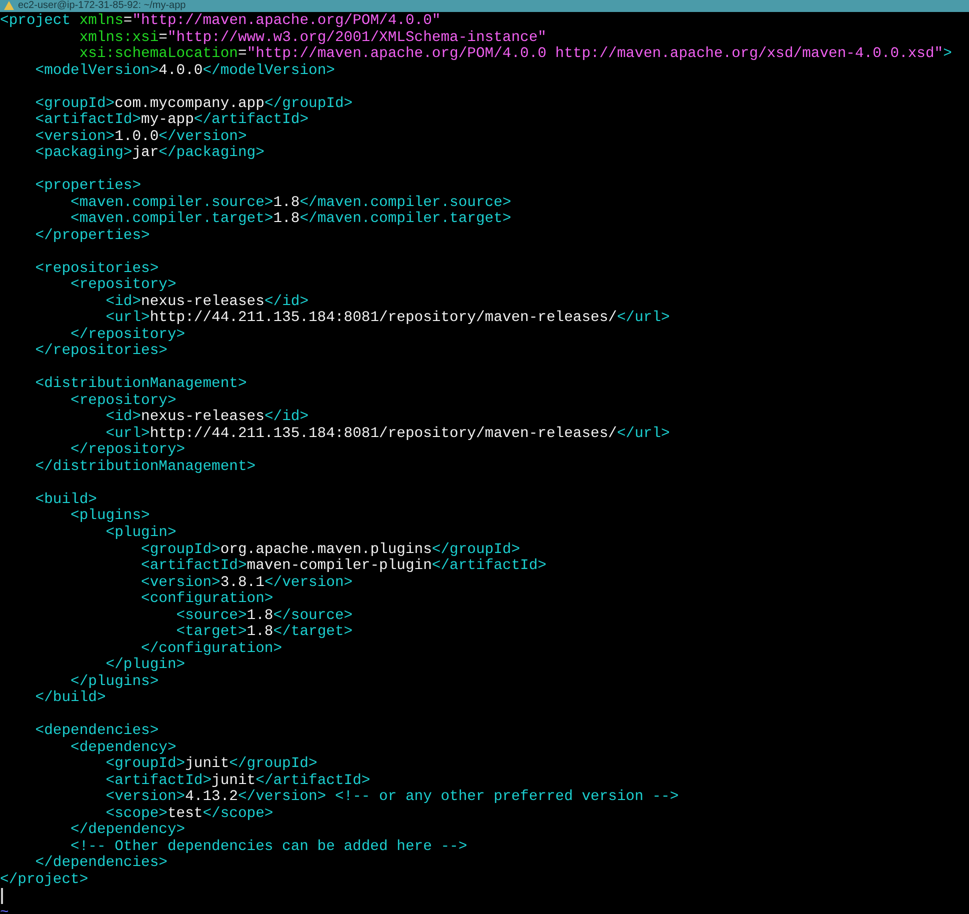  I want to click on code-line: </plugin>, so click(145, 665).